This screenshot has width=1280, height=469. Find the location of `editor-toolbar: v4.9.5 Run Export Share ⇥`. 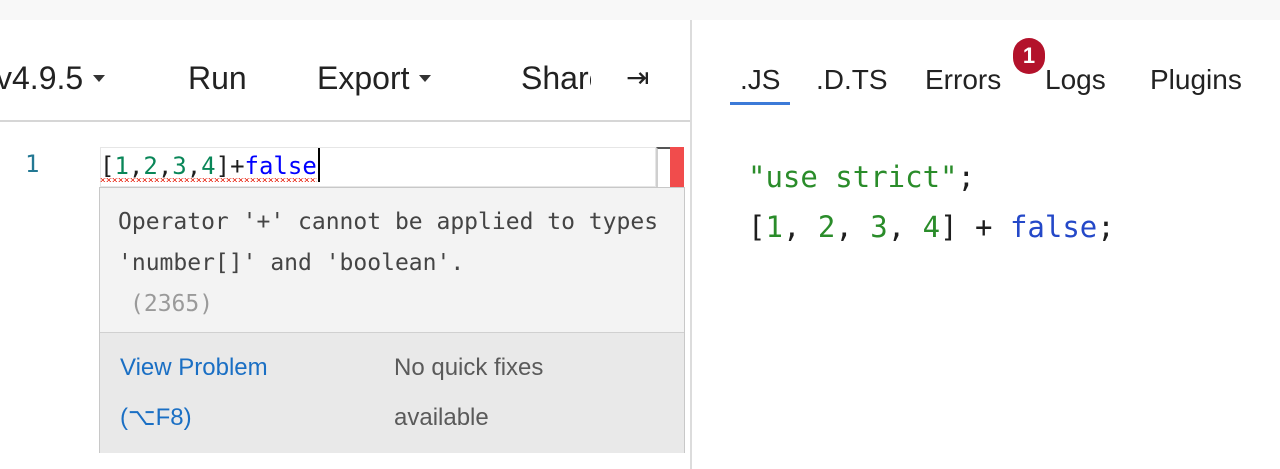

editor-toolbar: v4.9.5 Run Export Share ⇥ is located at coordinates (345, 71).